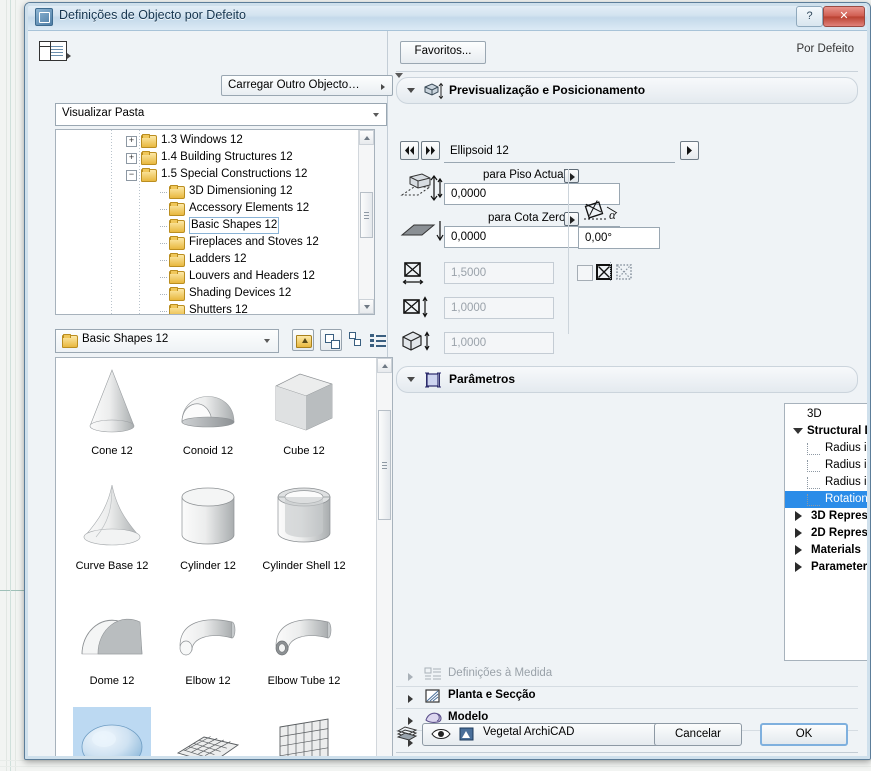 This screenshot has height=771, width=871. Describe the element at coordinates (112, 417) in the screenshot. I see `object-thumbnail: Cone 12` at that location.